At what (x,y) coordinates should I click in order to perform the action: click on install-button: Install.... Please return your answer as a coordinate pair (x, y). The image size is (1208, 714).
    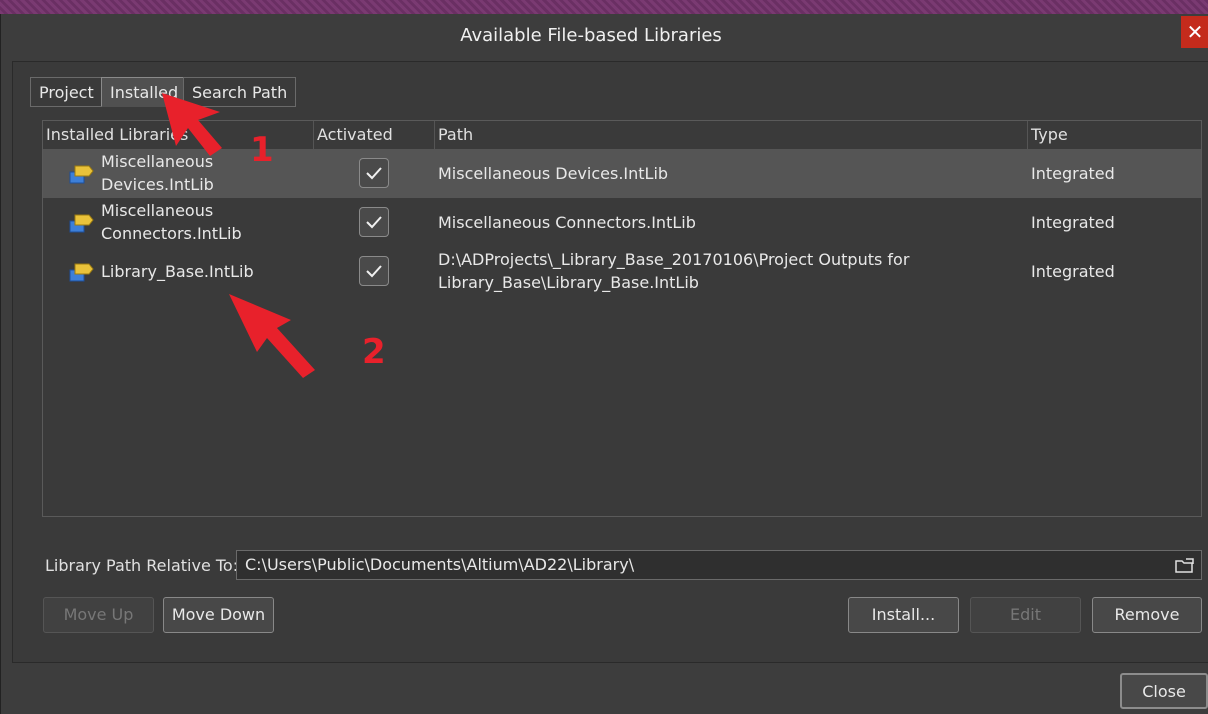
    Looking at the image, I should click on (903, 615).